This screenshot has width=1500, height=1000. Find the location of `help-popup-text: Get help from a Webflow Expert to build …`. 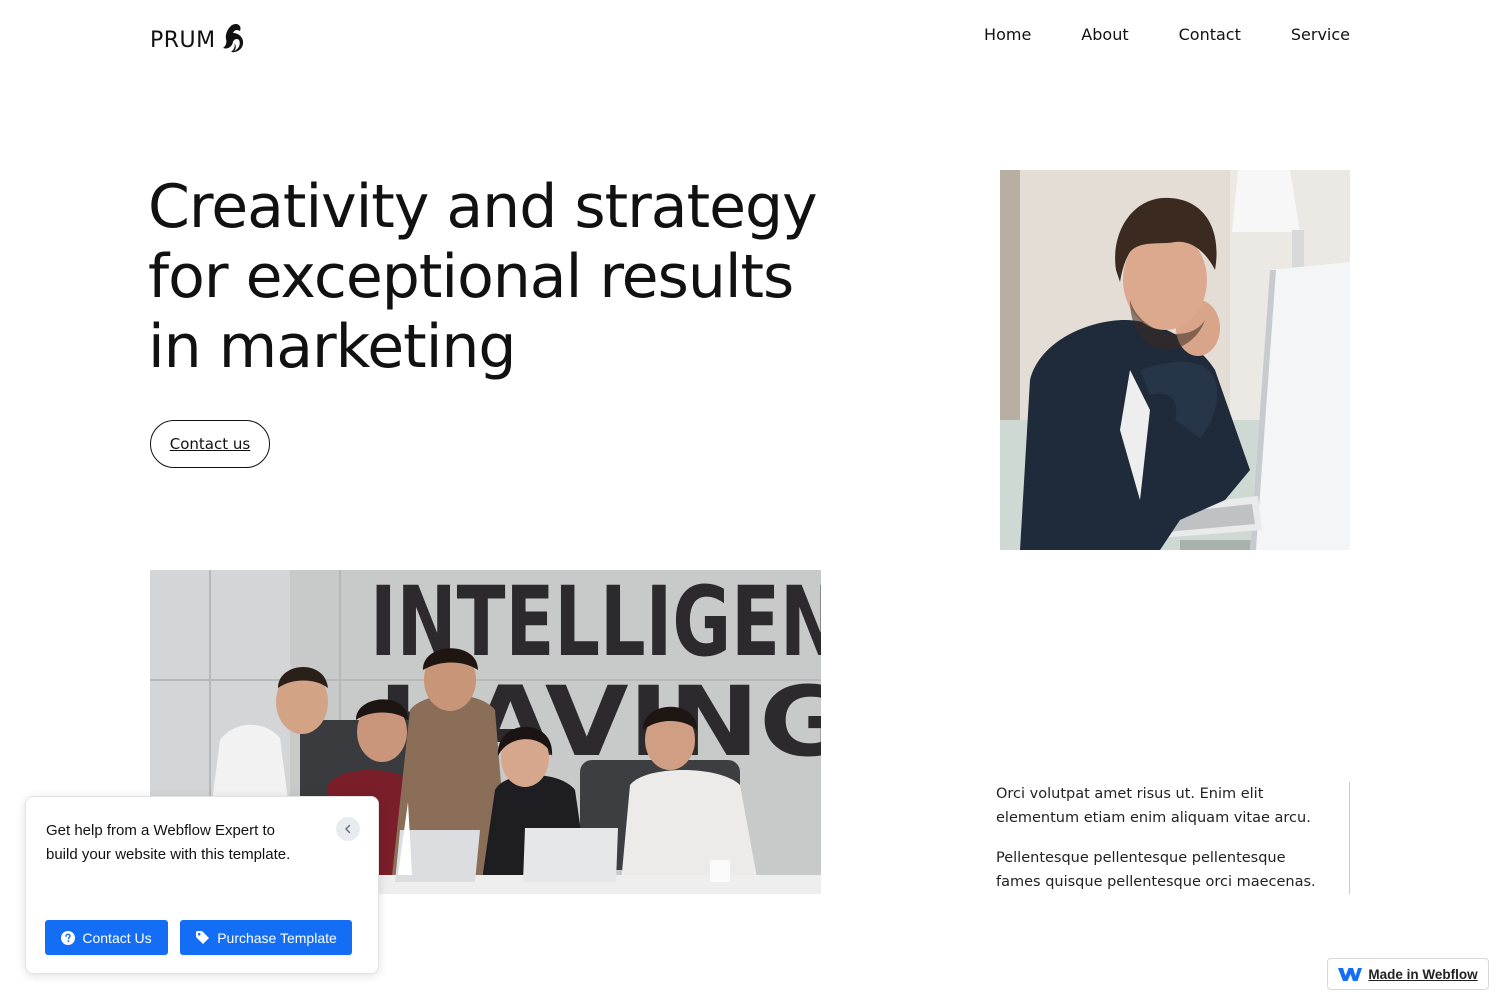

help-popup-text: Get help from a Webflow Expert to build … is located at coordinates (168, 842).